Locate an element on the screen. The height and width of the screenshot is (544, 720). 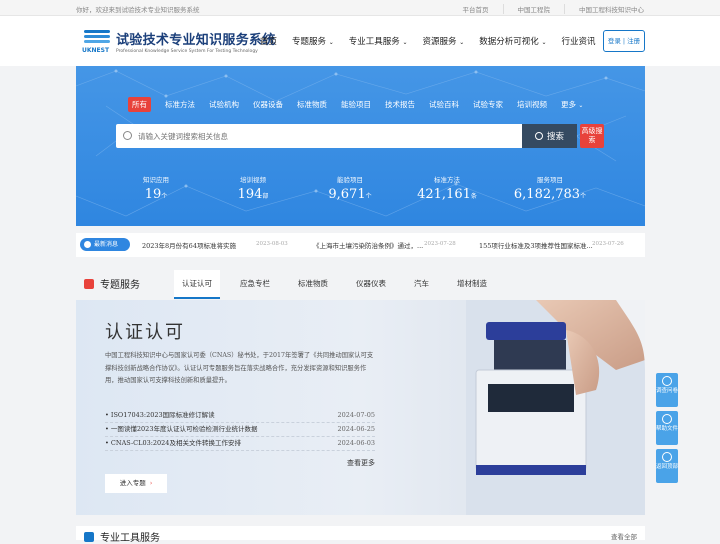
category-instruments: 仪器设备 is located at coordinates (268, 105).